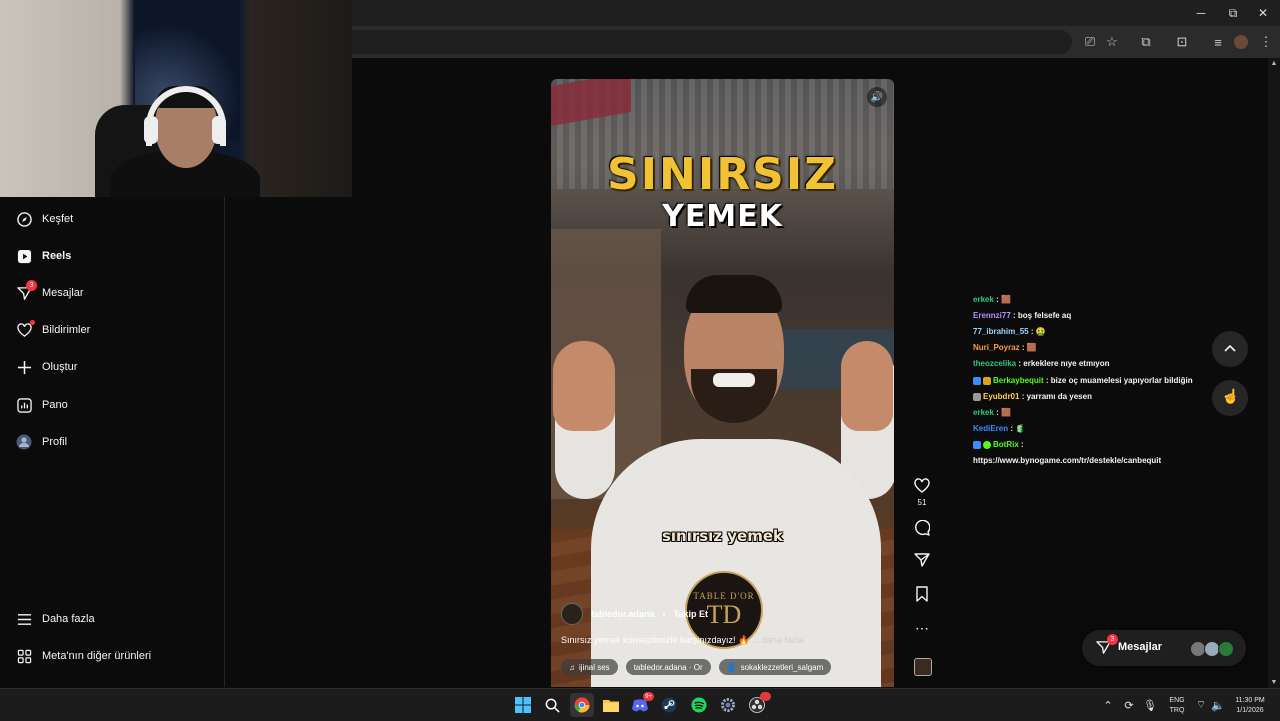 This screenshot has height=721, width=1280. What do you see at coordinates (1140, 647) in the screenshot?
I see `messages-pill-label: Mesajlar` at bounding box center [1140, 647].